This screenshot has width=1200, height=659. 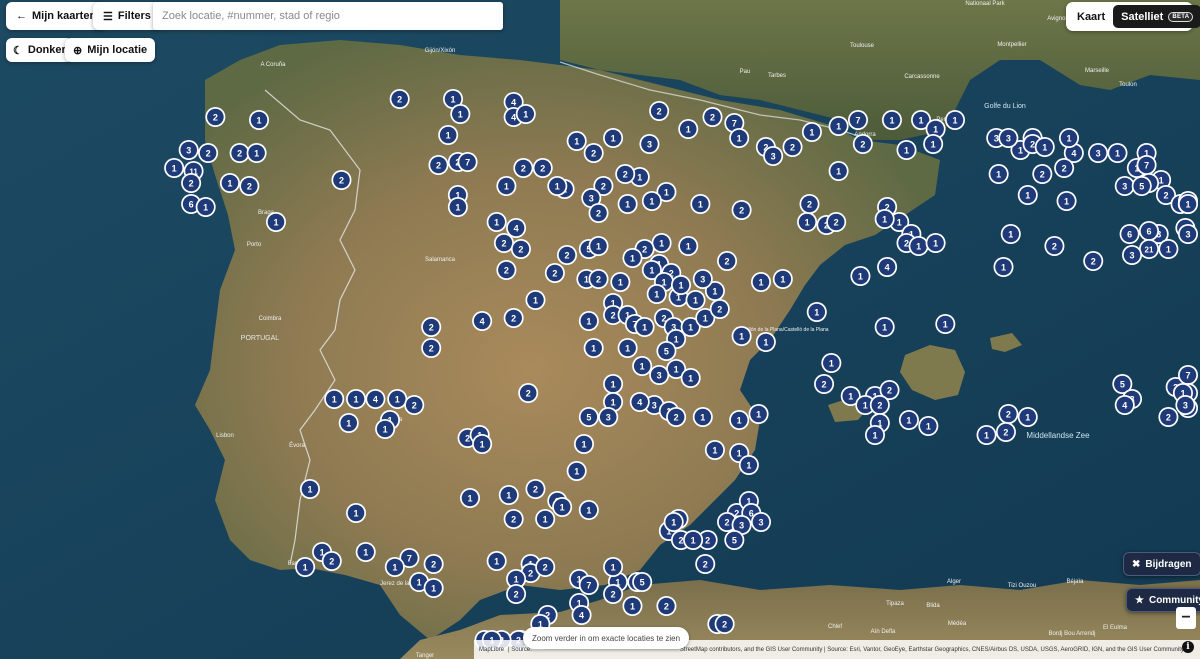 I want to click on dark-mode-button: ☾ Donker, so click(x=39, y=50).